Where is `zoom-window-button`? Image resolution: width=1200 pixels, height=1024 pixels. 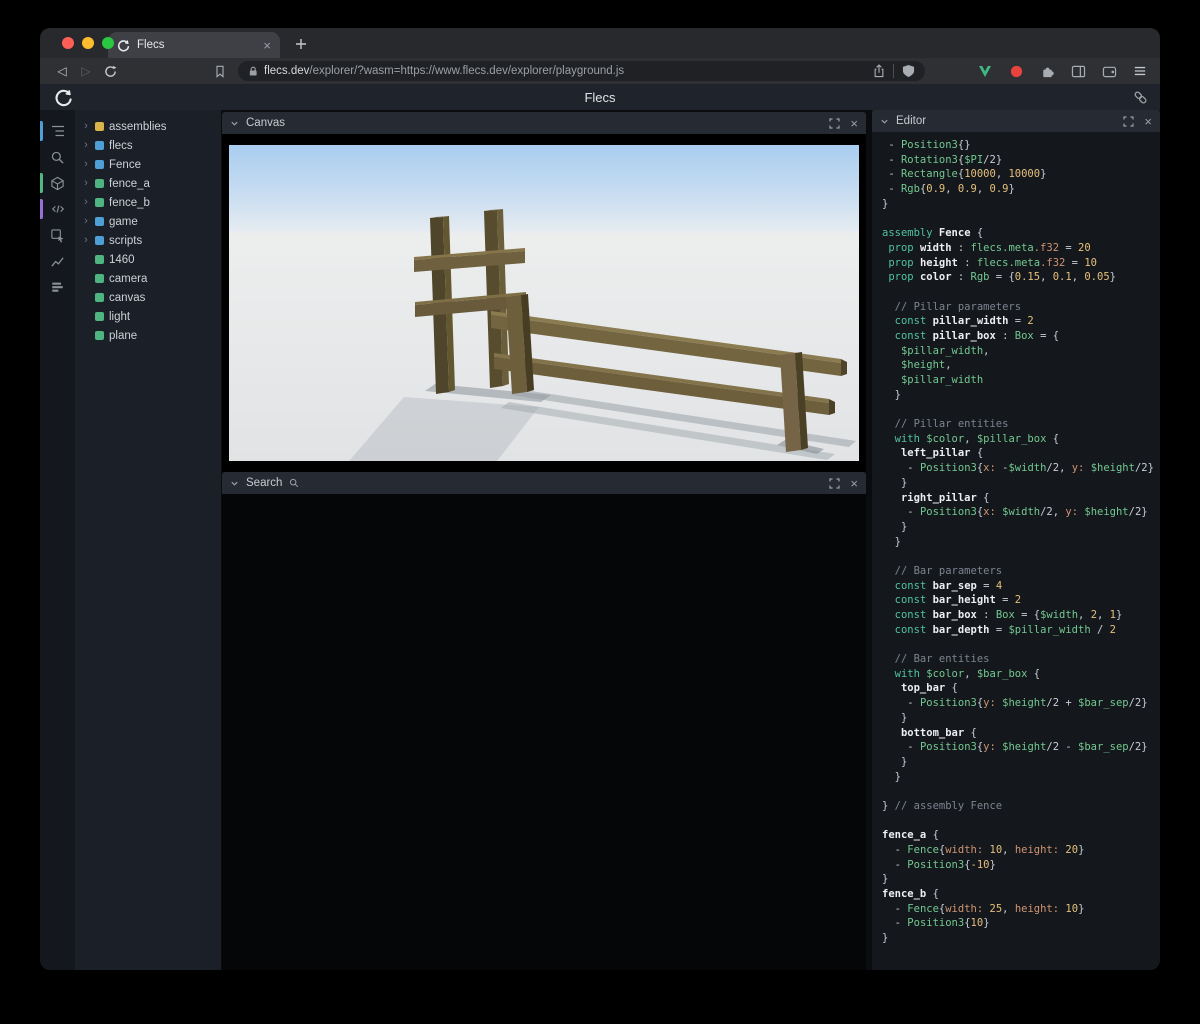
zoom-window-button is located at coordinates (108, 43).